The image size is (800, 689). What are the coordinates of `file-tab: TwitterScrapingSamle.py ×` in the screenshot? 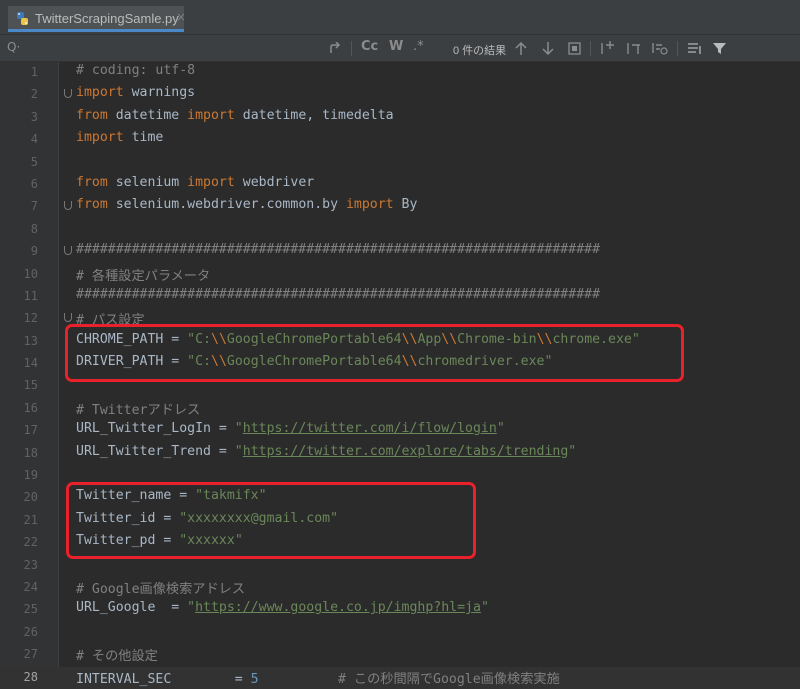 It's located at (97, 19).